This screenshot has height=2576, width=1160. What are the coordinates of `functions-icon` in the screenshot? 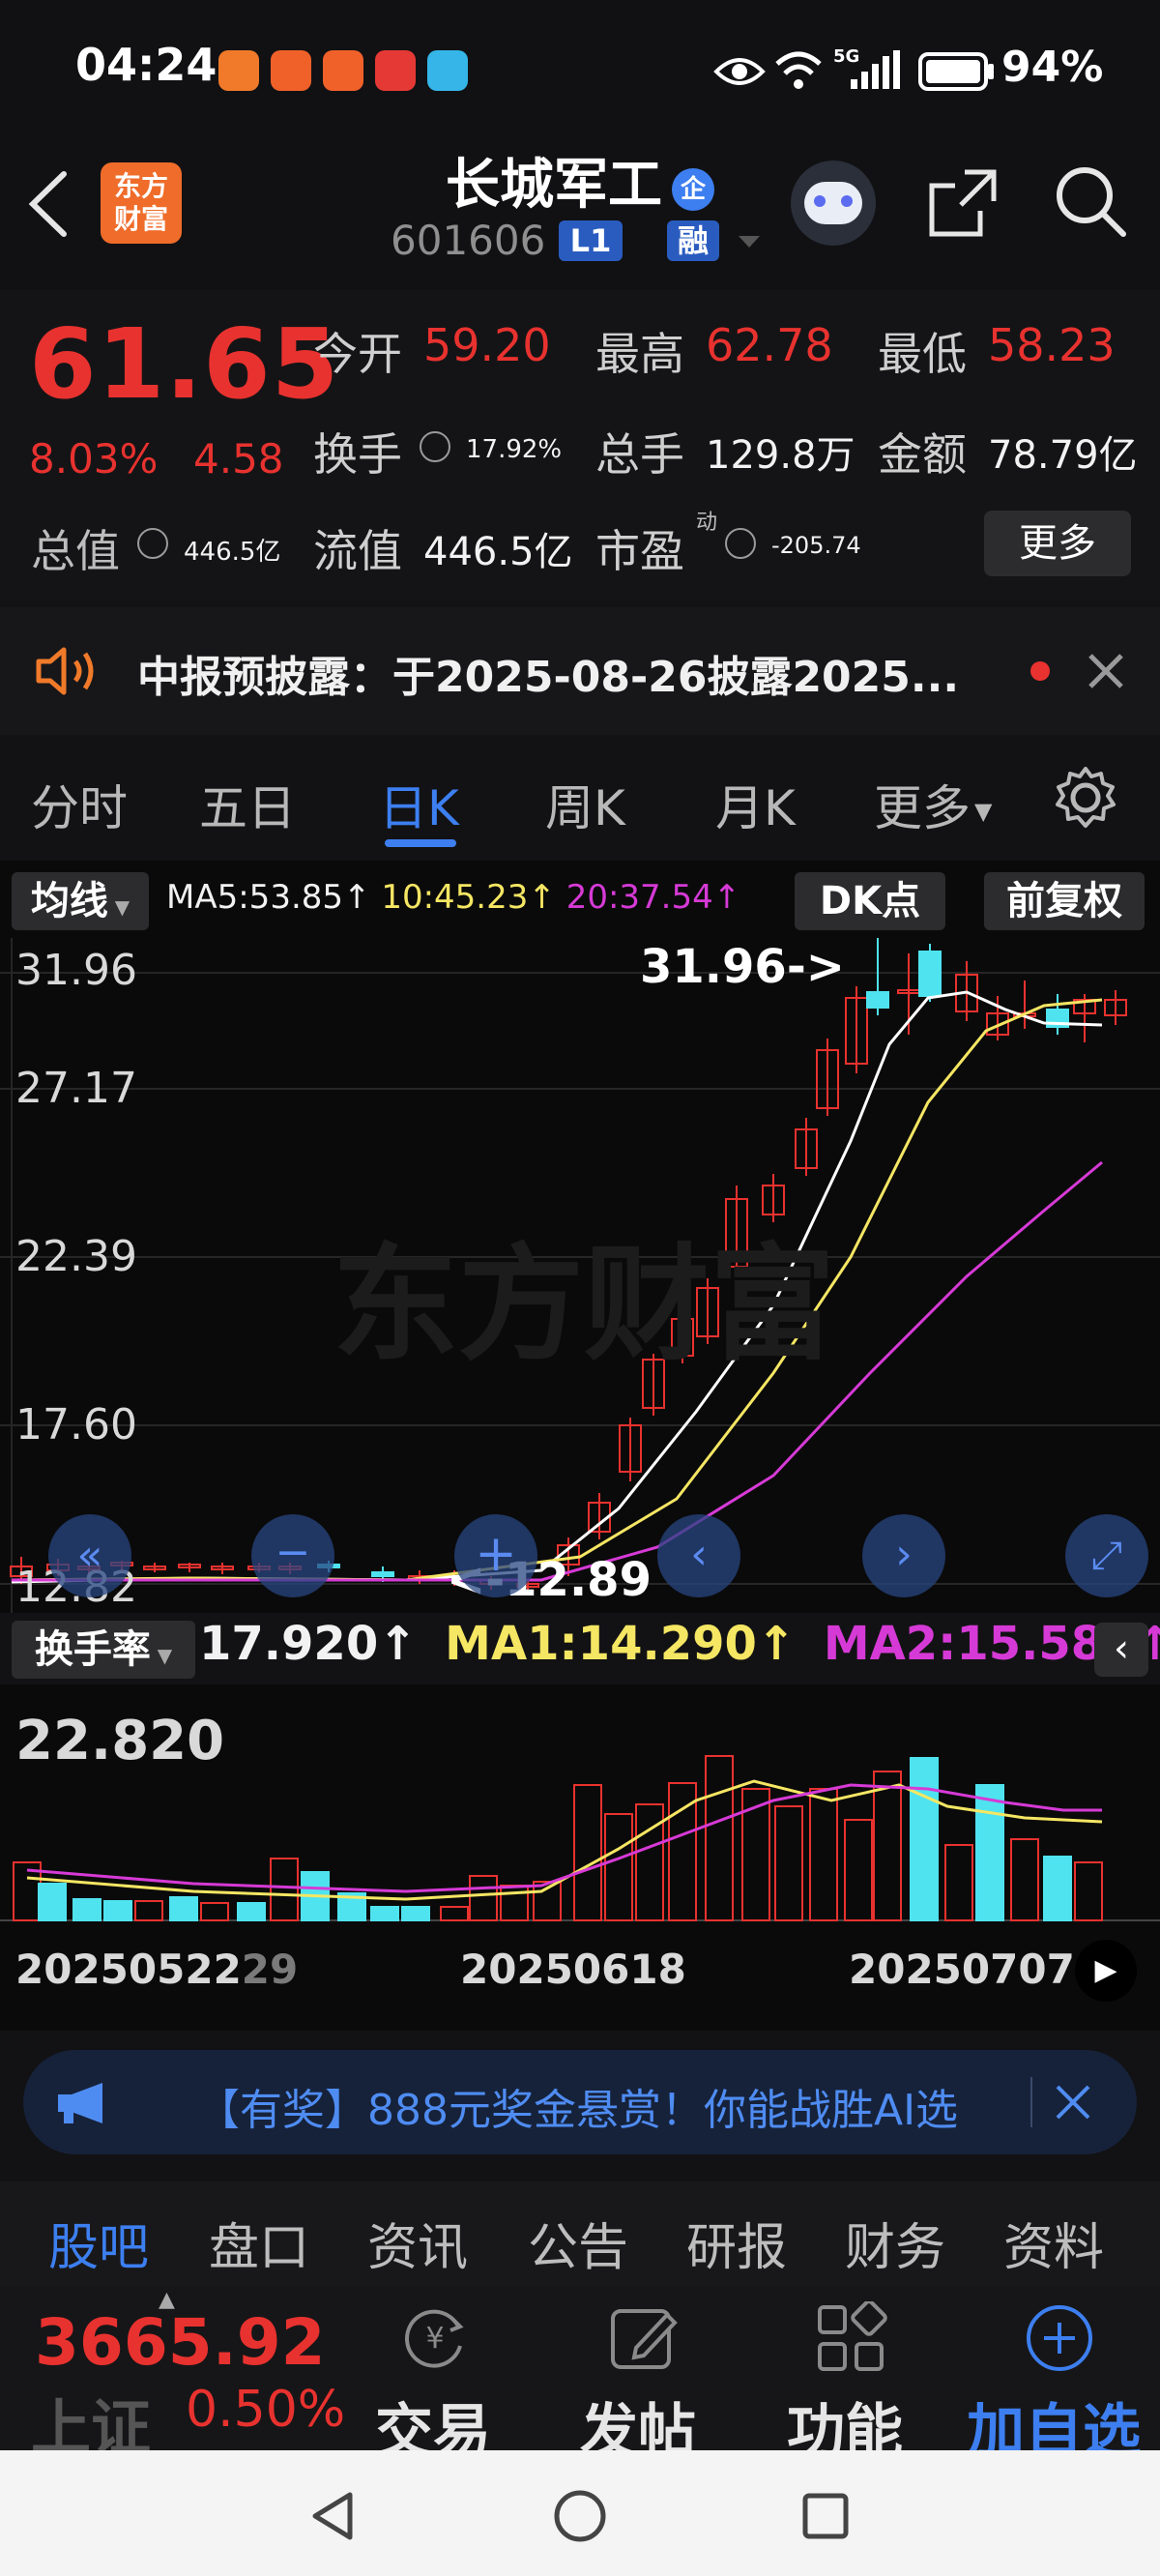 It's located at (851, 2338).